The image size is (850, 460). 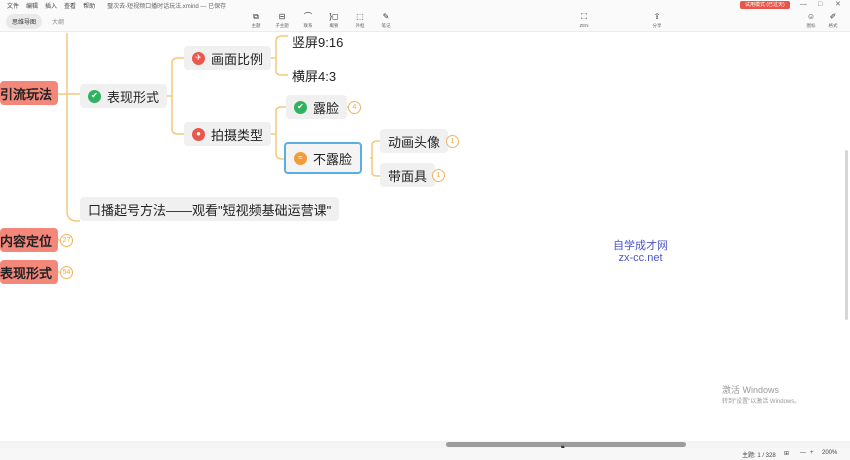 I want to click on activate-subtitle: 转到"设置"以激活 Windows。, so click(x=761, y=402).